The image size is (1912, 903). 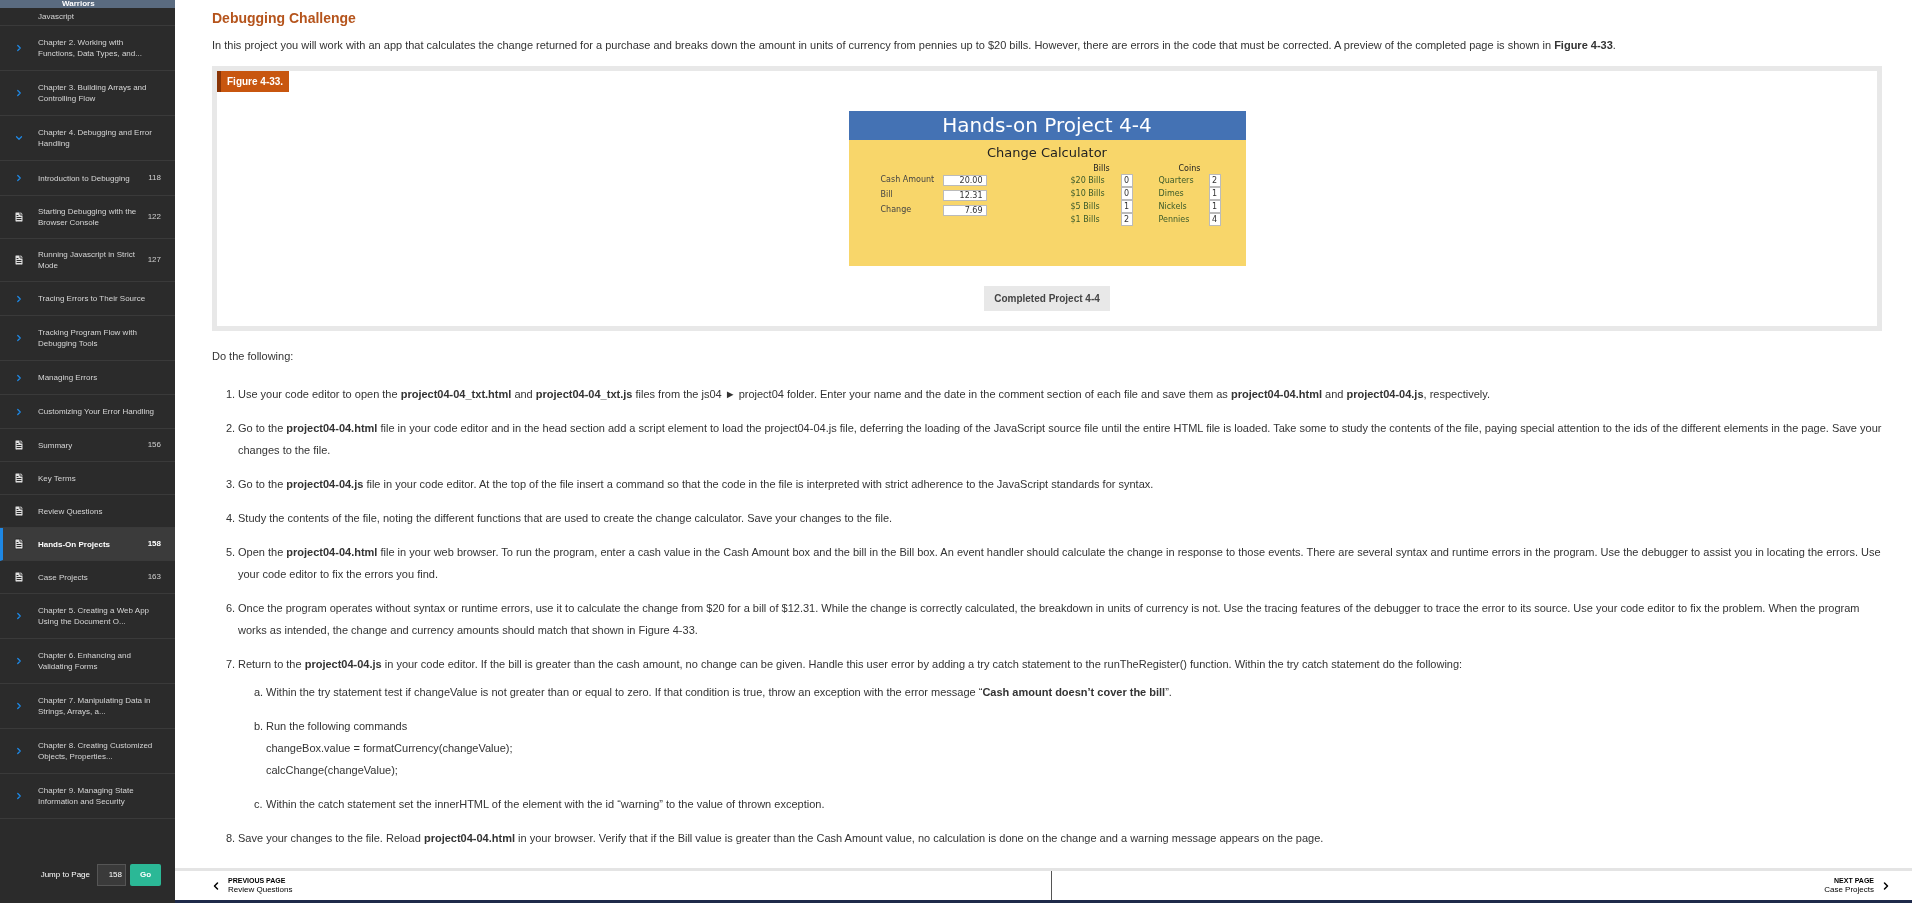 I want to click on sidebar-item: Hands-On Projects 158, so click(x=87, y=544).